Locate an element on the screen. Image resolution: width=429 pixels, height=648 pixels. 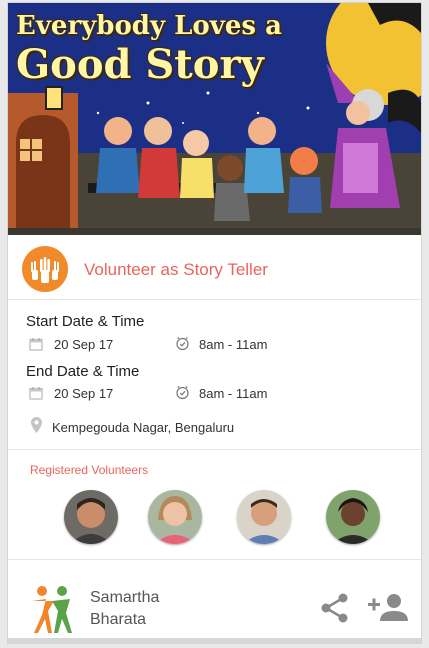
end-date-value: 20 Sep 17 is located at coordinates (84, 393).